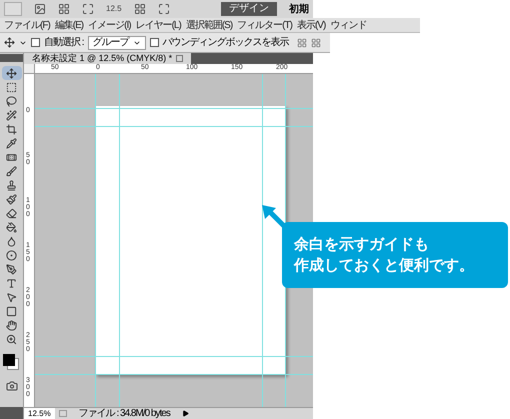  Describe the element at coordinates (311, 25) in the screenshot. I see `menu-item: 表示(V)` at that location.